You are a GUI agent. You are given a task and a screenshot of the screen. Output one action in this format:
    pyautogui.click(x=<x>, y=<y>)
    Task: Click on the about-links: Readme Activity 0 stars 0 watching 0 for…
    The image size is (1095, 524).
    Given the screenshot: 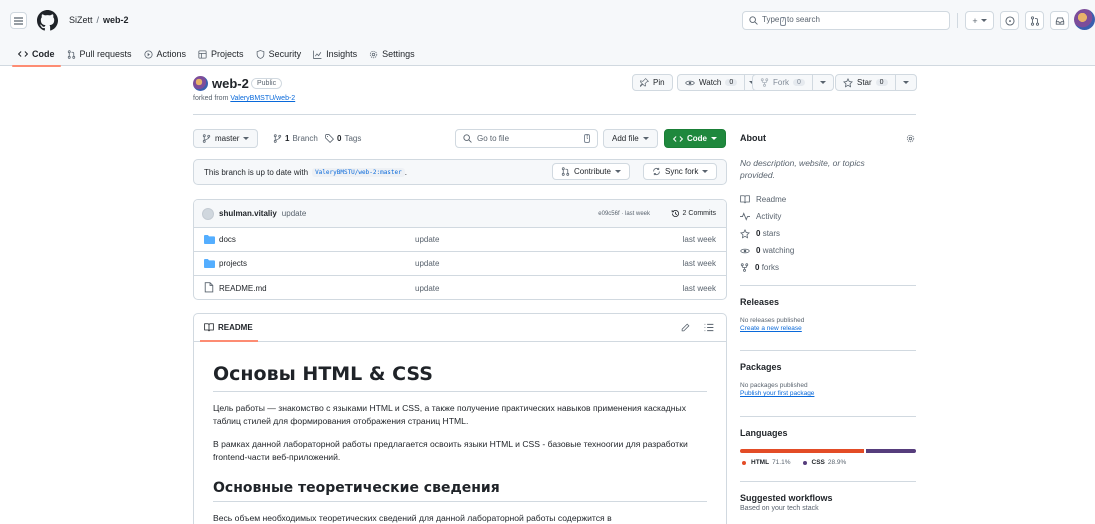 What is the action you would take?
    pyautogui.click(x=828, y=233)
    